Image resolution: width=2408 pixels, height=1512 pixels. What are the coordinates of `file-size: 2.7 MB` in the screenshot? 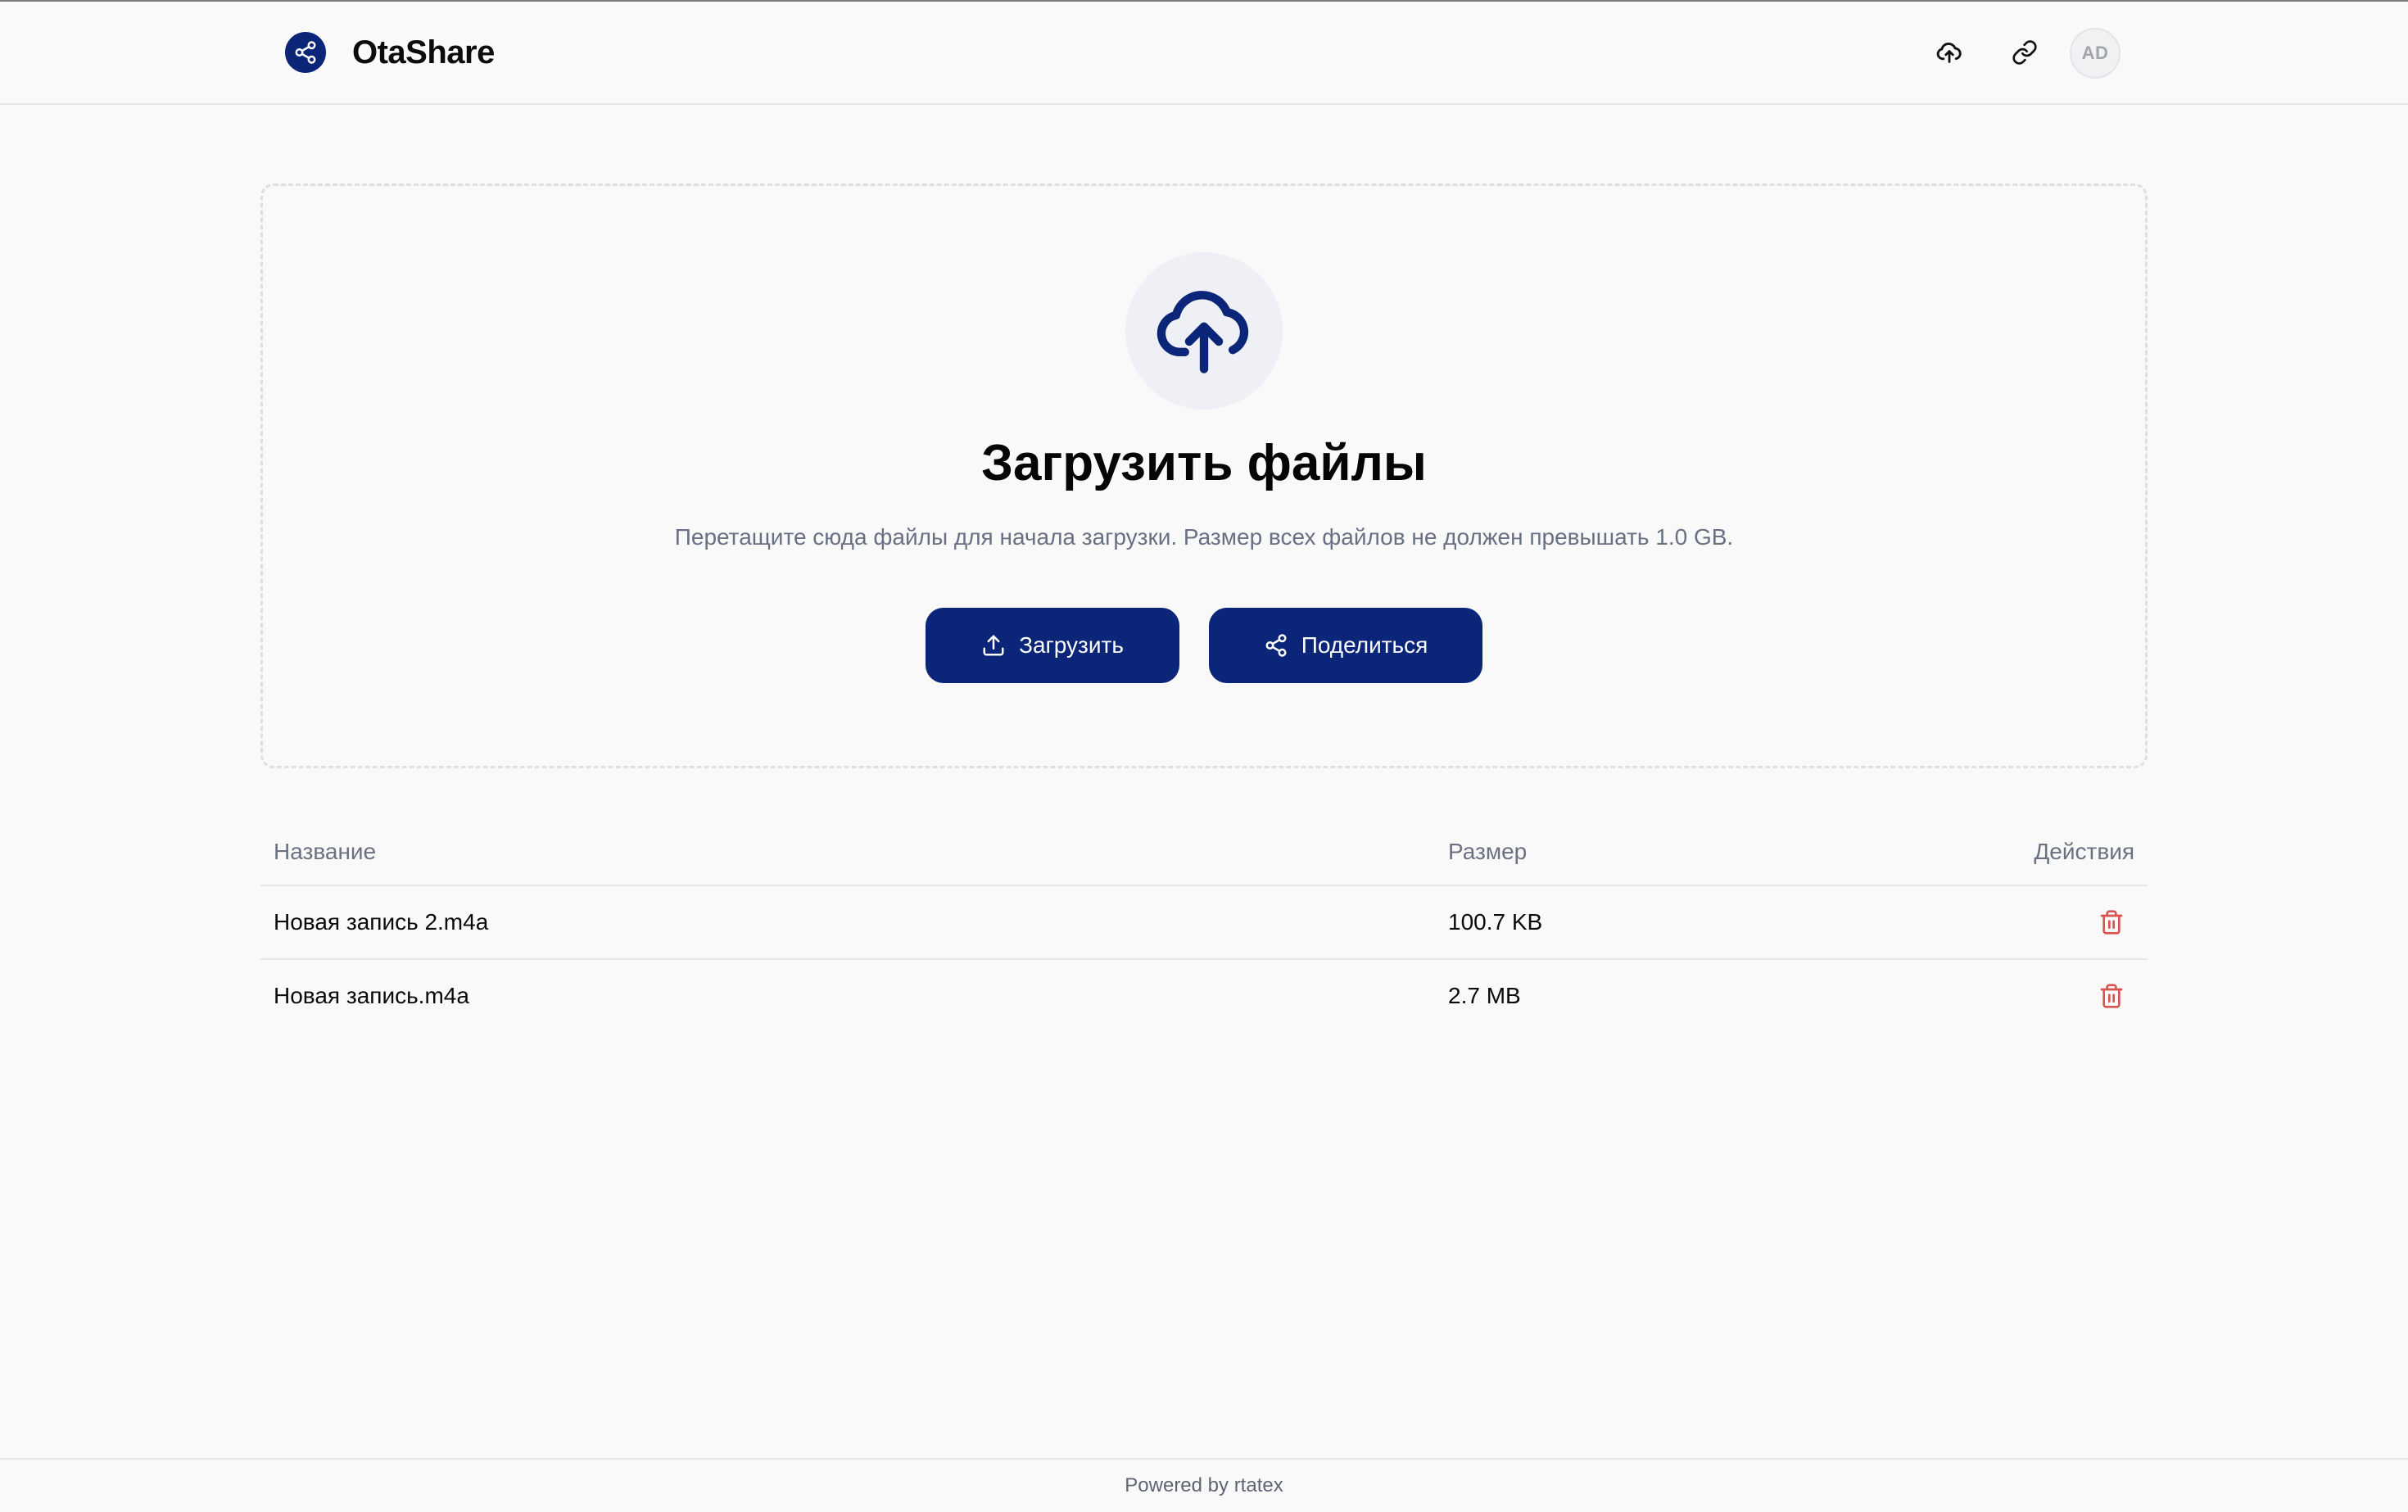 It's located at (1484, 995).